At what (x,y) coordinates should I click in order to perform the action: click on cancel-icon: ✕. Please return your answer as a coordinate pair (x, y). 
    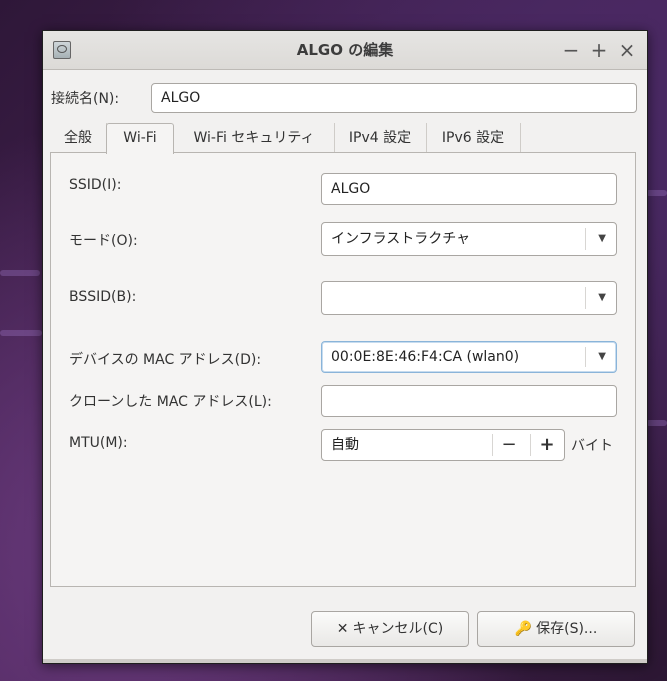
    Looking at the image, I should click on (342, 629).